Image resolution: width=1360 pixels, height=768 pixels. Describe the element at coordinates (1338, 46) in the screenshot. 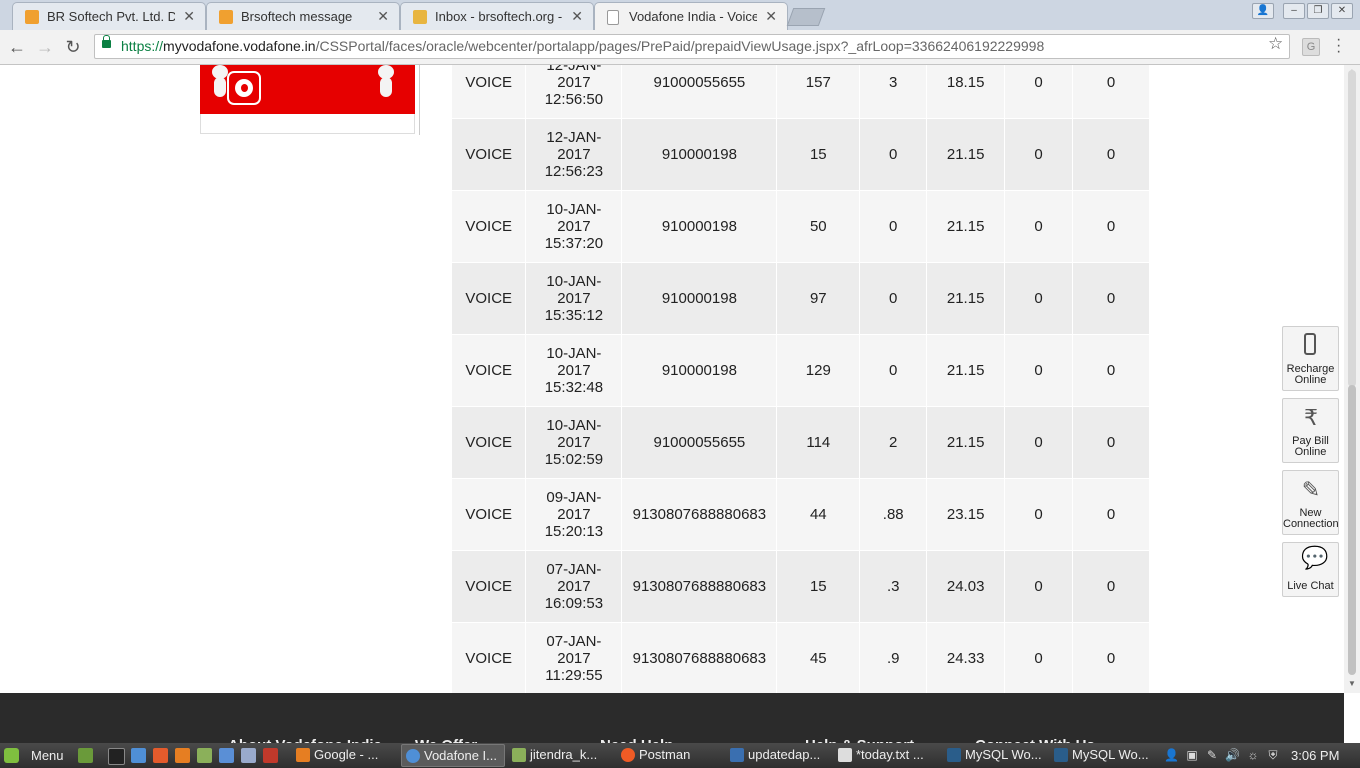

I see `browser-menu-icon: · · ·` at that location.